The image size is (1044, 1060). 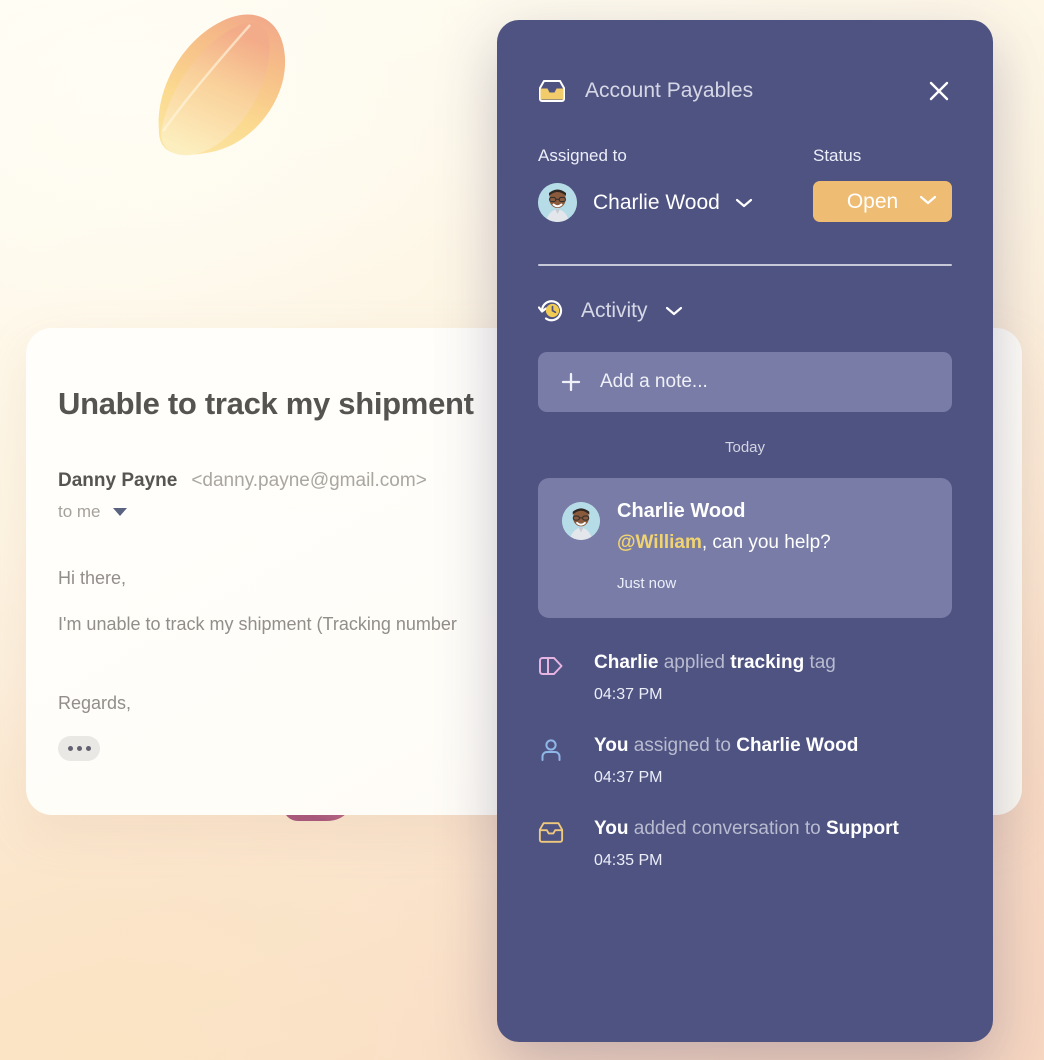 I want to click on activity-entry-content: Charlie applied tracking tag 04:37 PM, so click(x=715, y=678).